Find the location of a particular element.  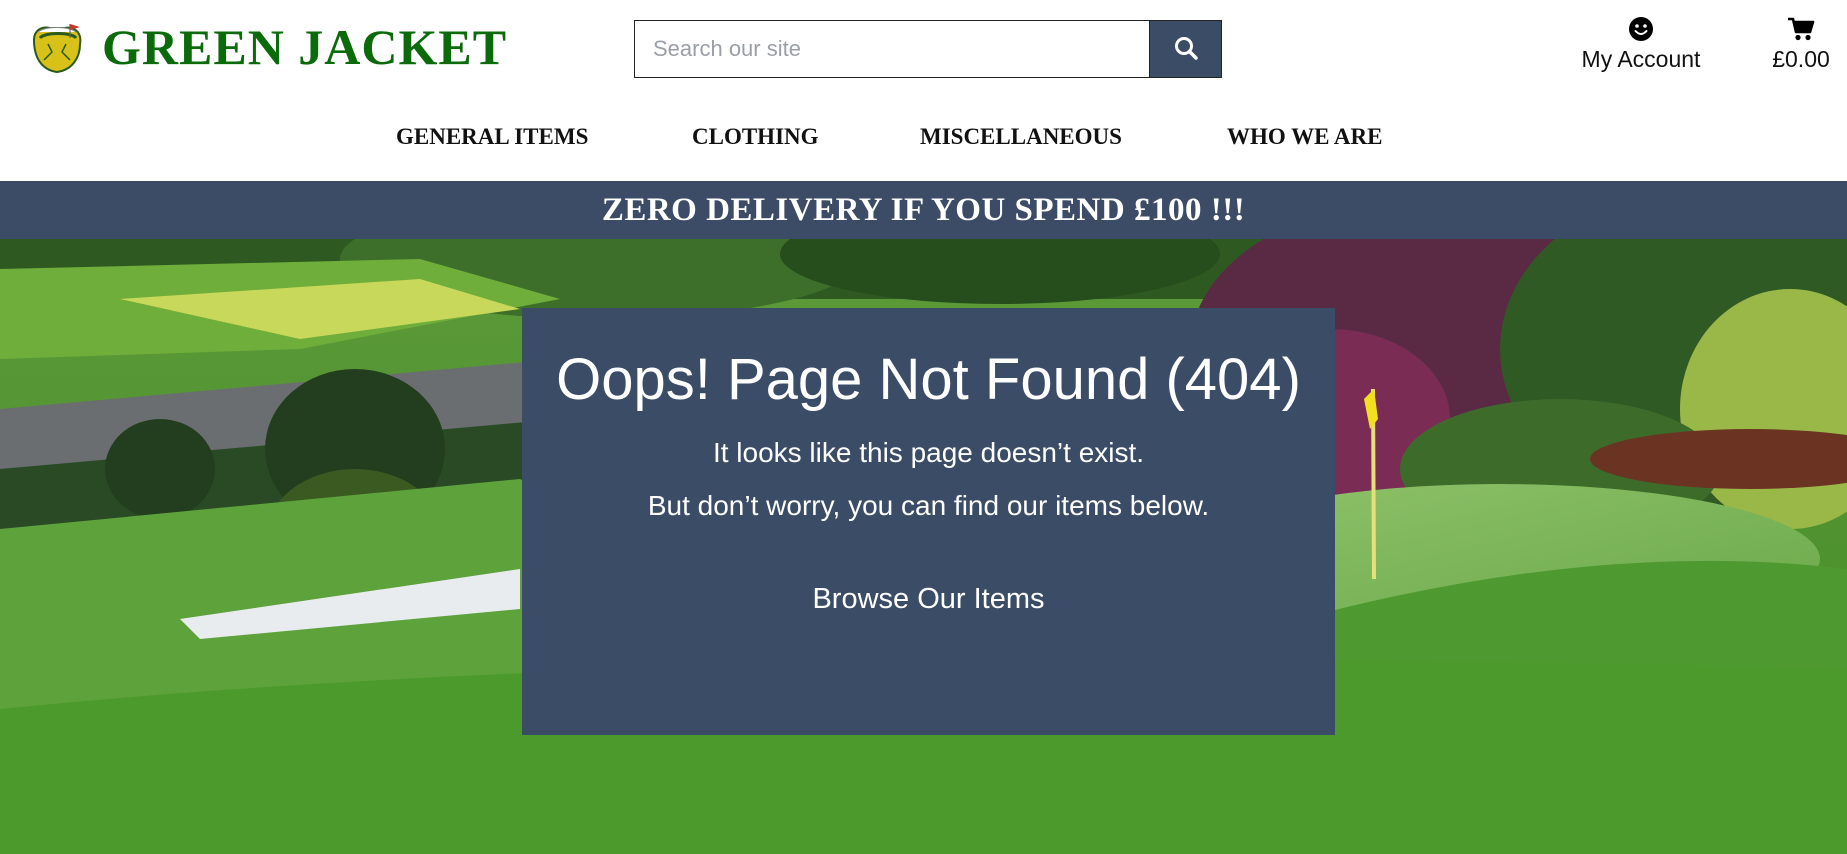

my-account-link: My Account is located at coordinates (1641, 44).